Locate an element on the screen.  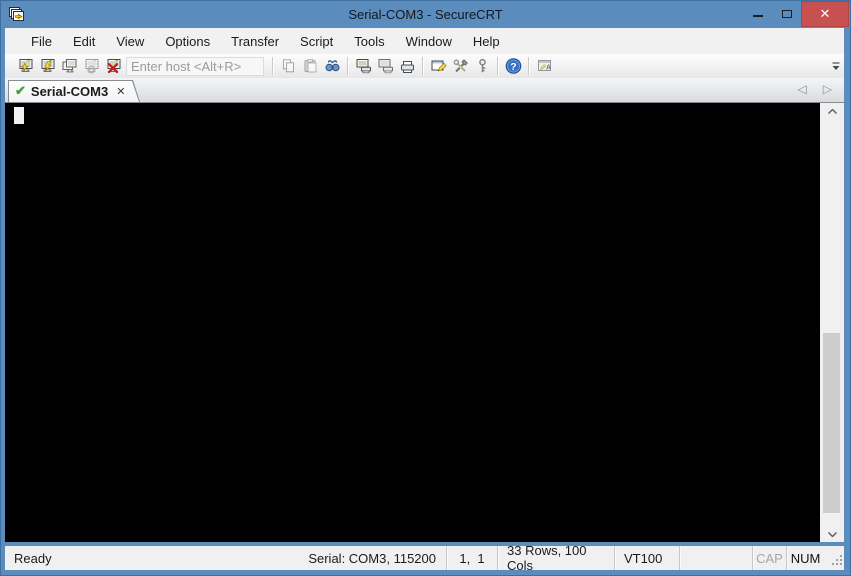
minimize-button is located at coordinates (757, 13).